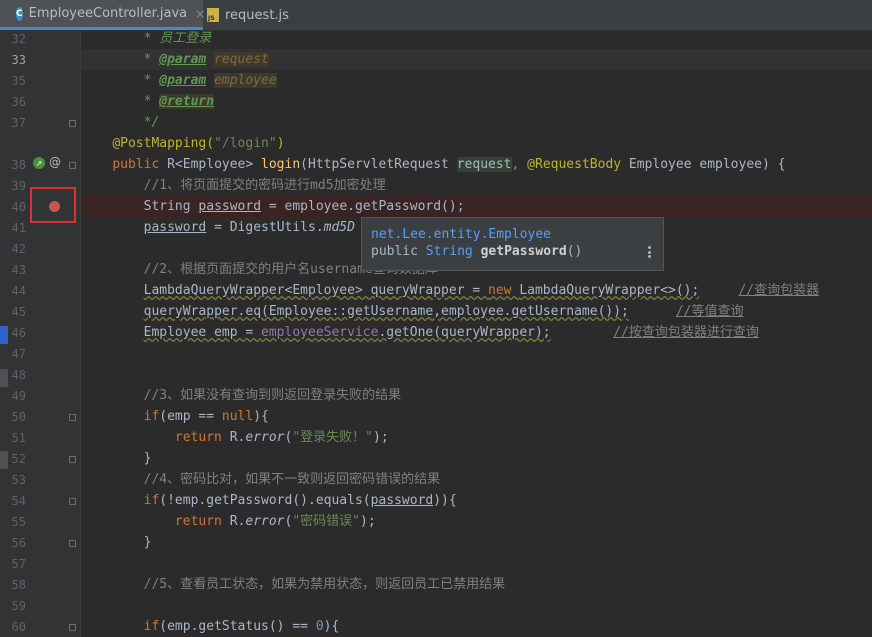  I want to click on method-name: error, so click(265, 437).